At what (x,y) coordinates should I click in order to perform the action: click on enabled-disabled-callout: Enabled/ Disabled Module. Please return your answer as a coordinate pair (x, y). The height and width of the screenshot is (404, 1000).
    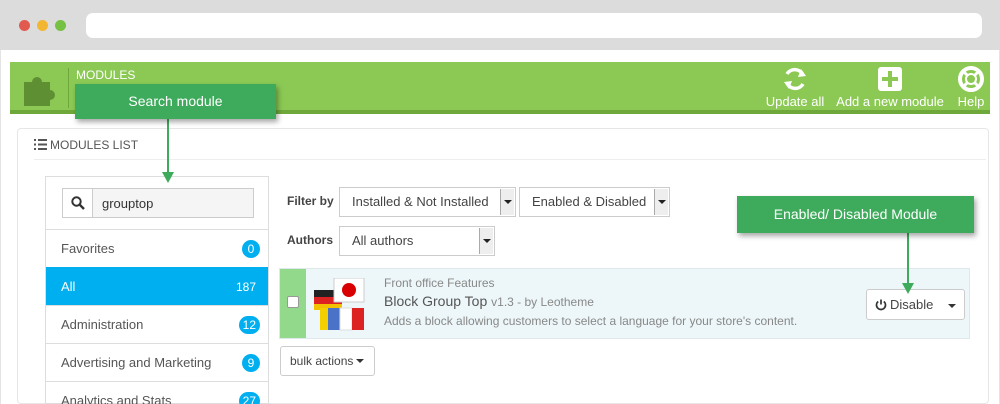
    Looking at the image, I should click on (855, 214).